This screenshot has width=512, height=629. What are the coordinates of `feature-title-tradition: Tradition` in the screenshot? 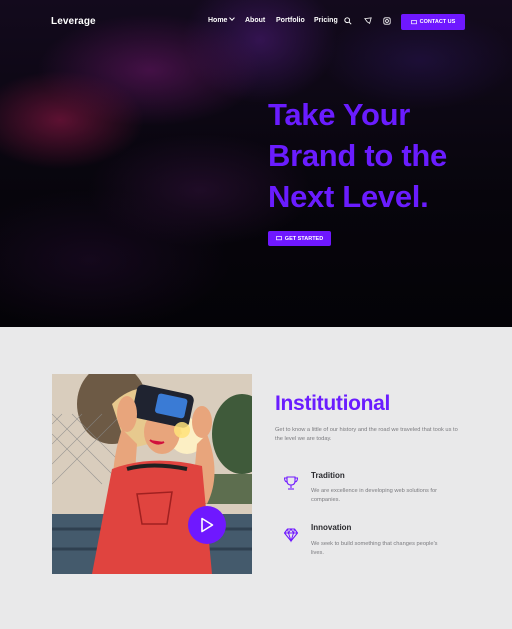 It's located at (328, 475).